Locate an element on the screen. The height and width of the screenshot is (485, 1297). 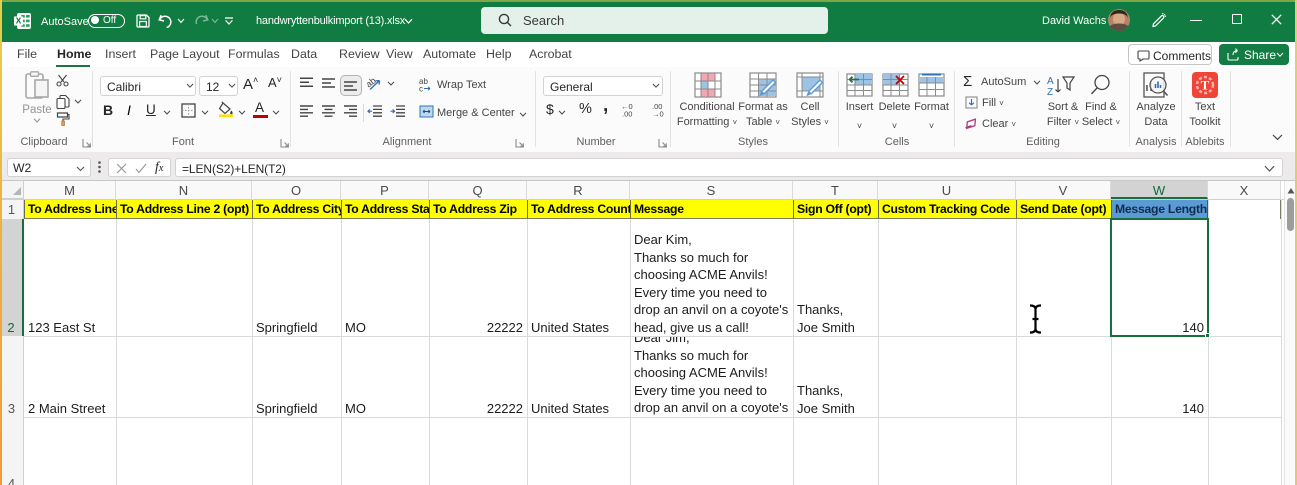
svg-text: A is located at coordinates (1050, 81).